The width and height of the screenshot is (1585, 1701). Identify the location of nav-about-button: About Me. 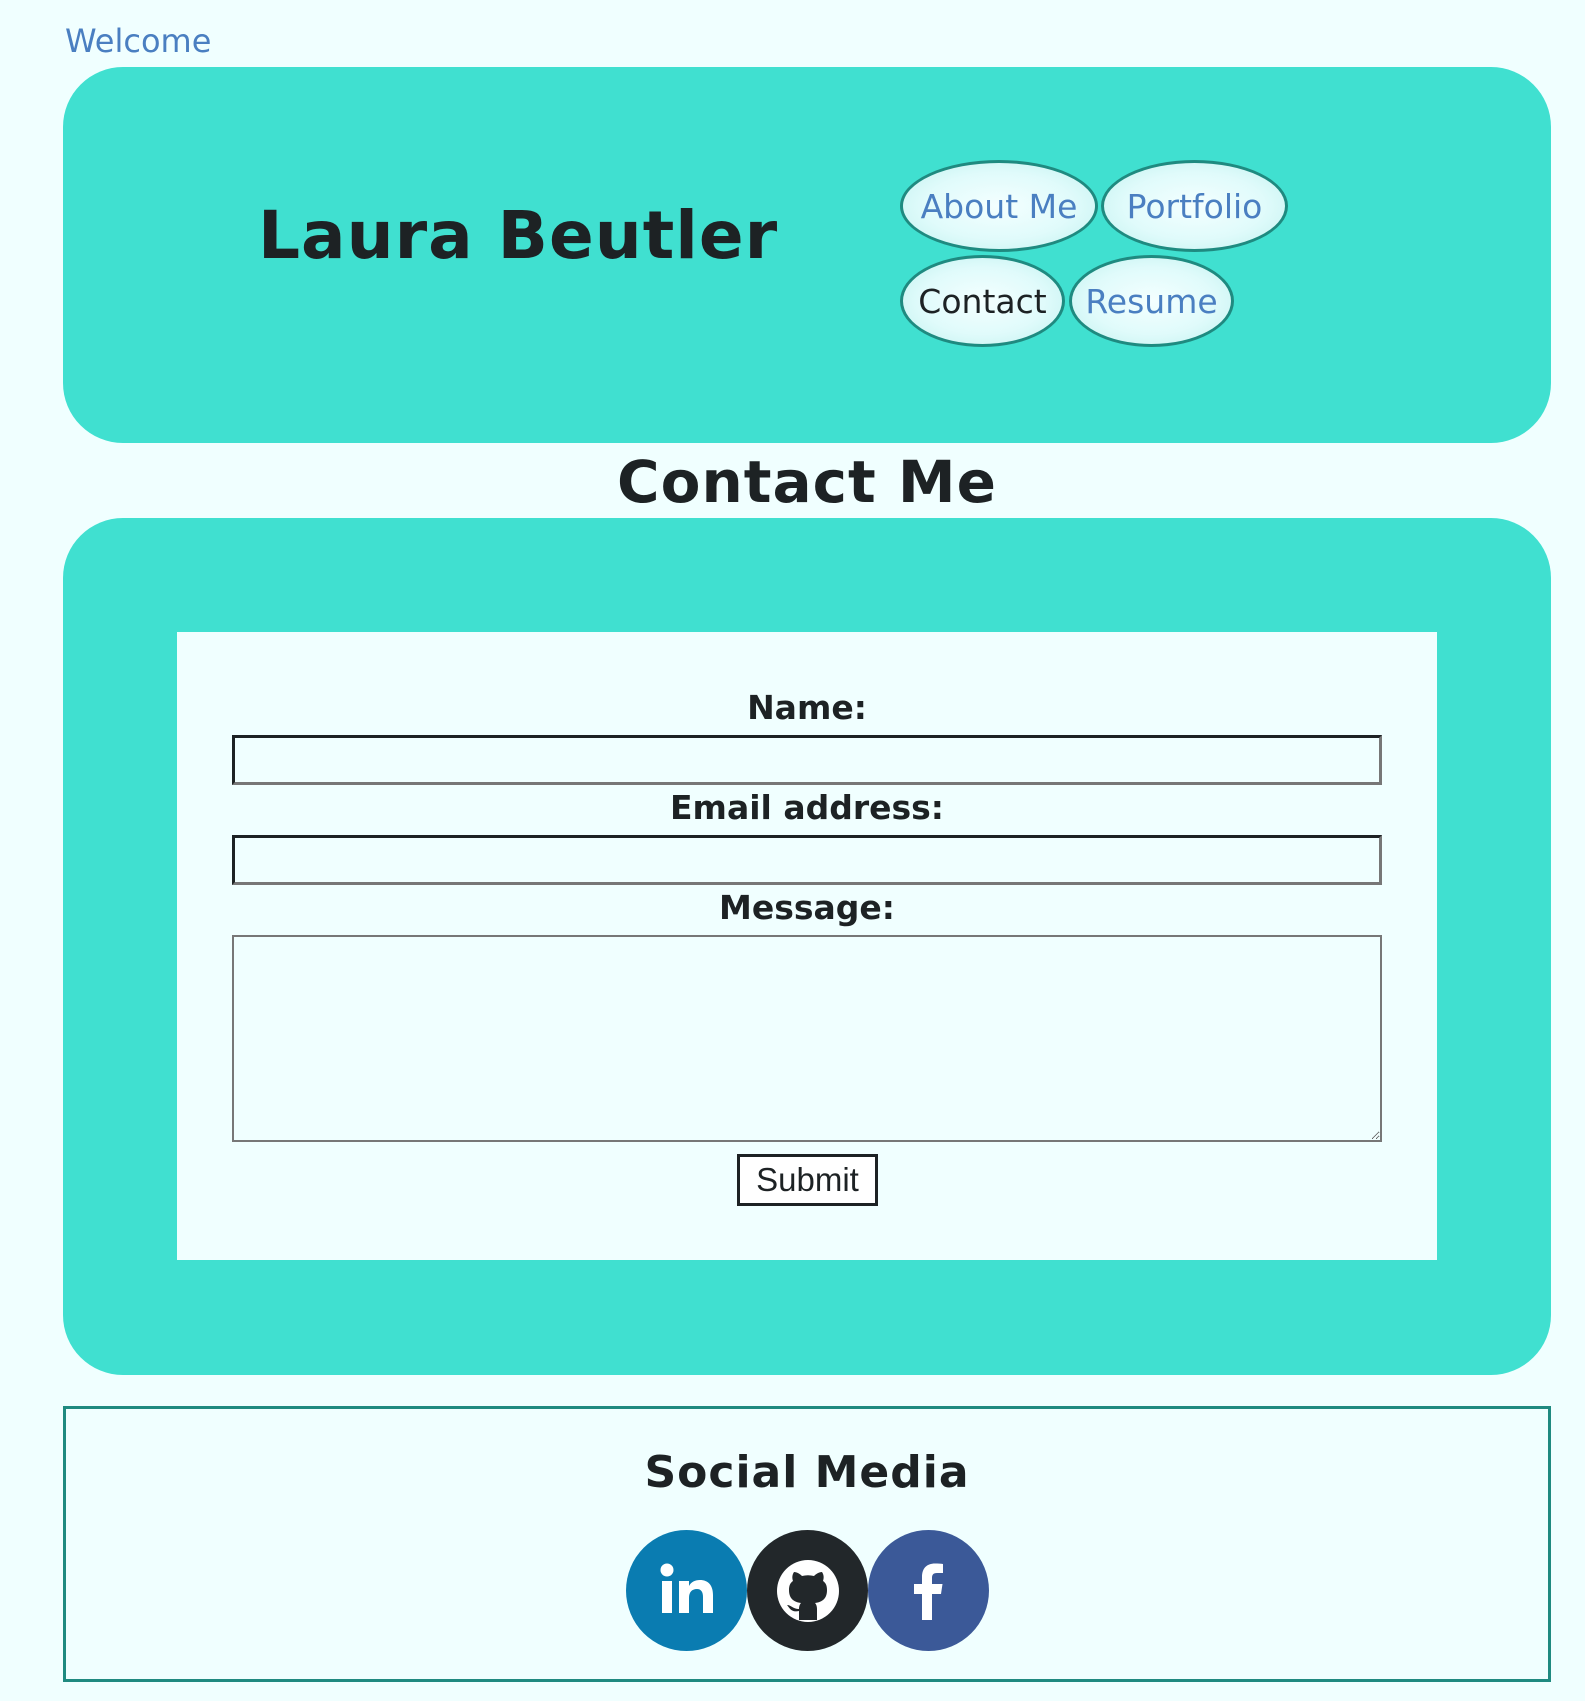
(999, 206).